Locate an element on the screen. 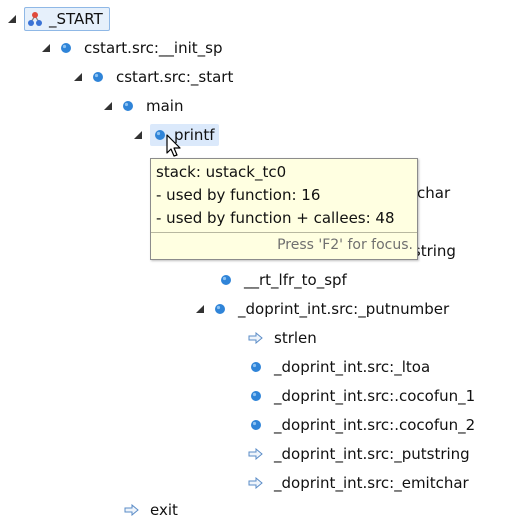  tooltip-used-by-function: - used by function: 16 is located at coordinates (238, 195).